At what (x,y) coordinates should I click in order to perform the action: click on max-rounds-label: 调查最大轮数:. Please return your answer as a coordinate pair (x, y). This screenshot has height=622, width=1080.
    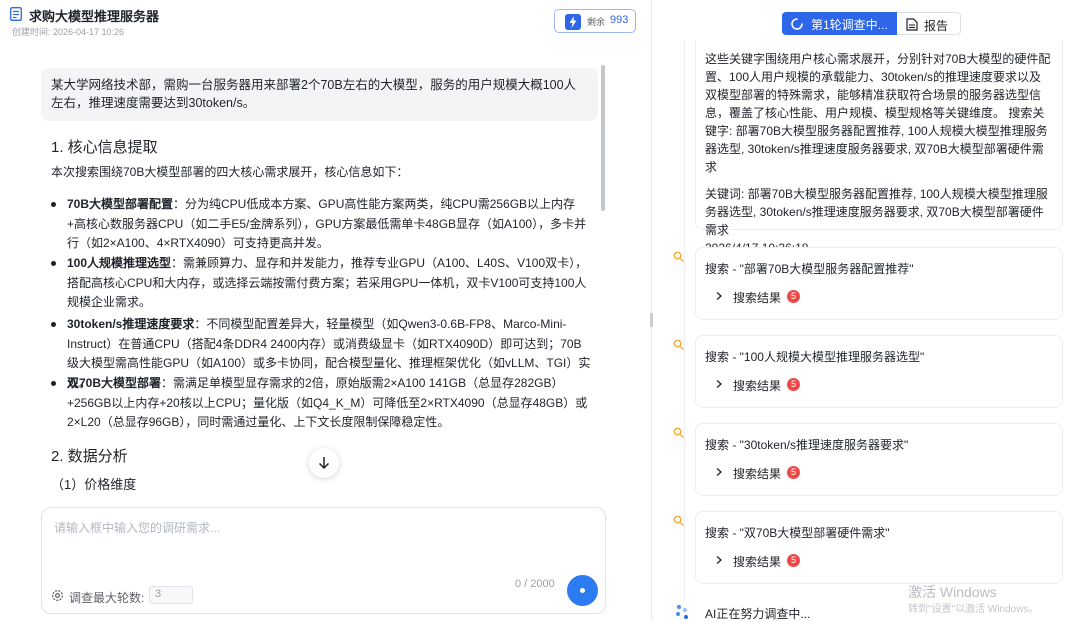
    Looking at the image, I should click on (107, 598).